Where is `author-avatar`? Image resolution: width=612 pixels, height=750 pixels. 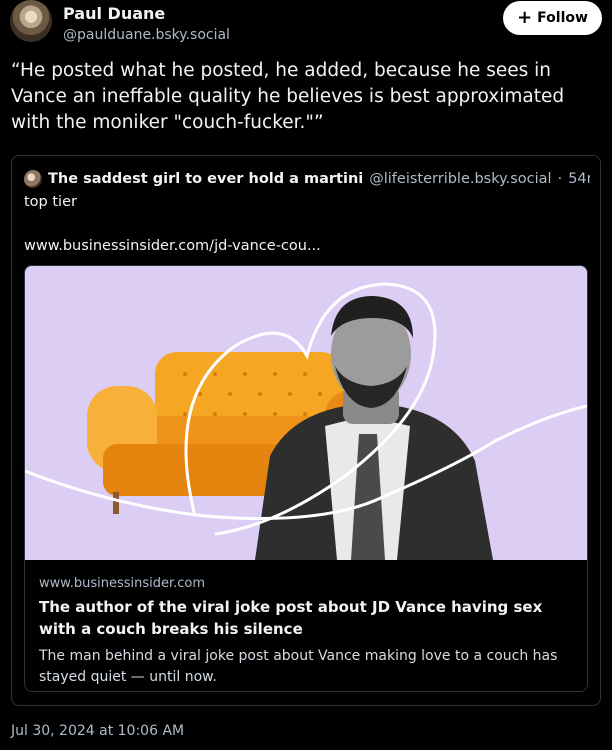
author-avatar is located at coordinates (31, 21).